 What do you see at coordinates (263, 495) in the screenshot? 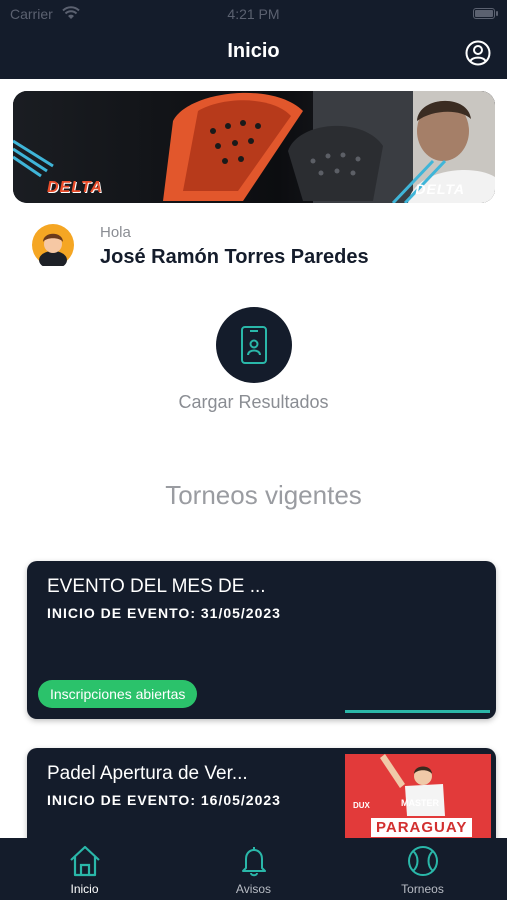
I see `section-title: Torneos vigentes` at bounding box center [263, 495].